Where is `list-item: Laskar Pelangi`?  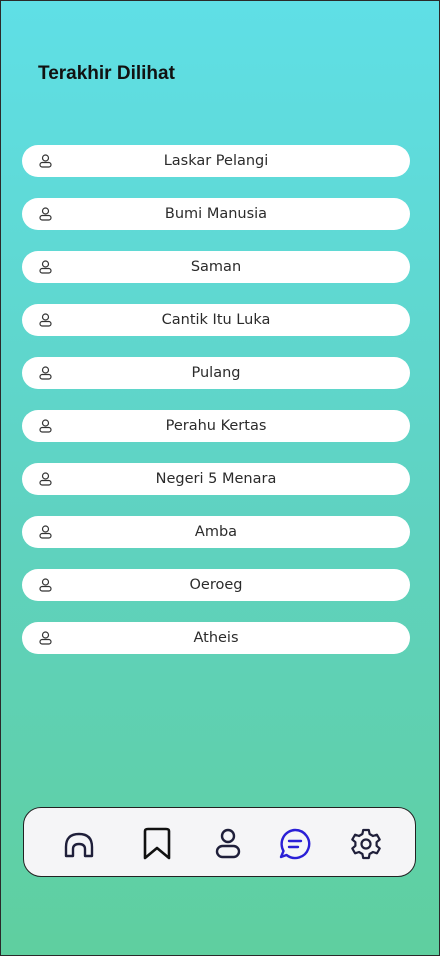
list-item: Laskar Pelangi is located at coordinates (216, 161).